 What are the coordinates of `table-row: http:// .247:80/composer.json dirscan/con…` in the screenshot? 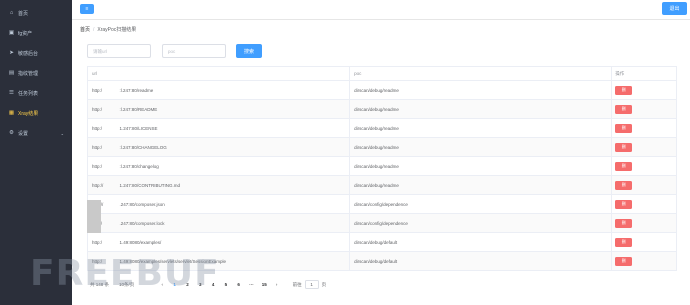 It's located at (382, 204).